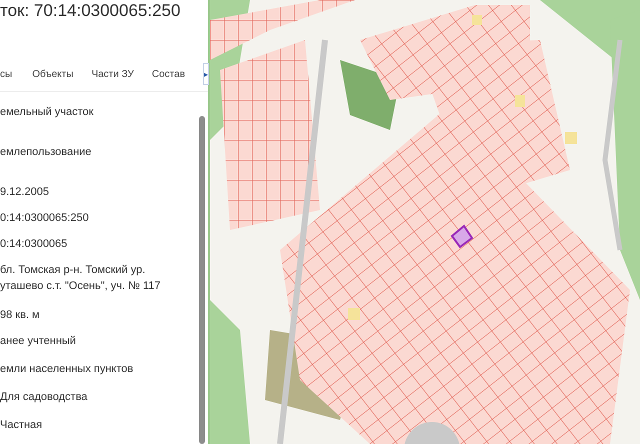 This screenshot has height=444, width=640. I want to click on field-value: бл. Томская р-н. Томский ур. уташево с.т. "Осень", уч. № 117, so click(81, 278).